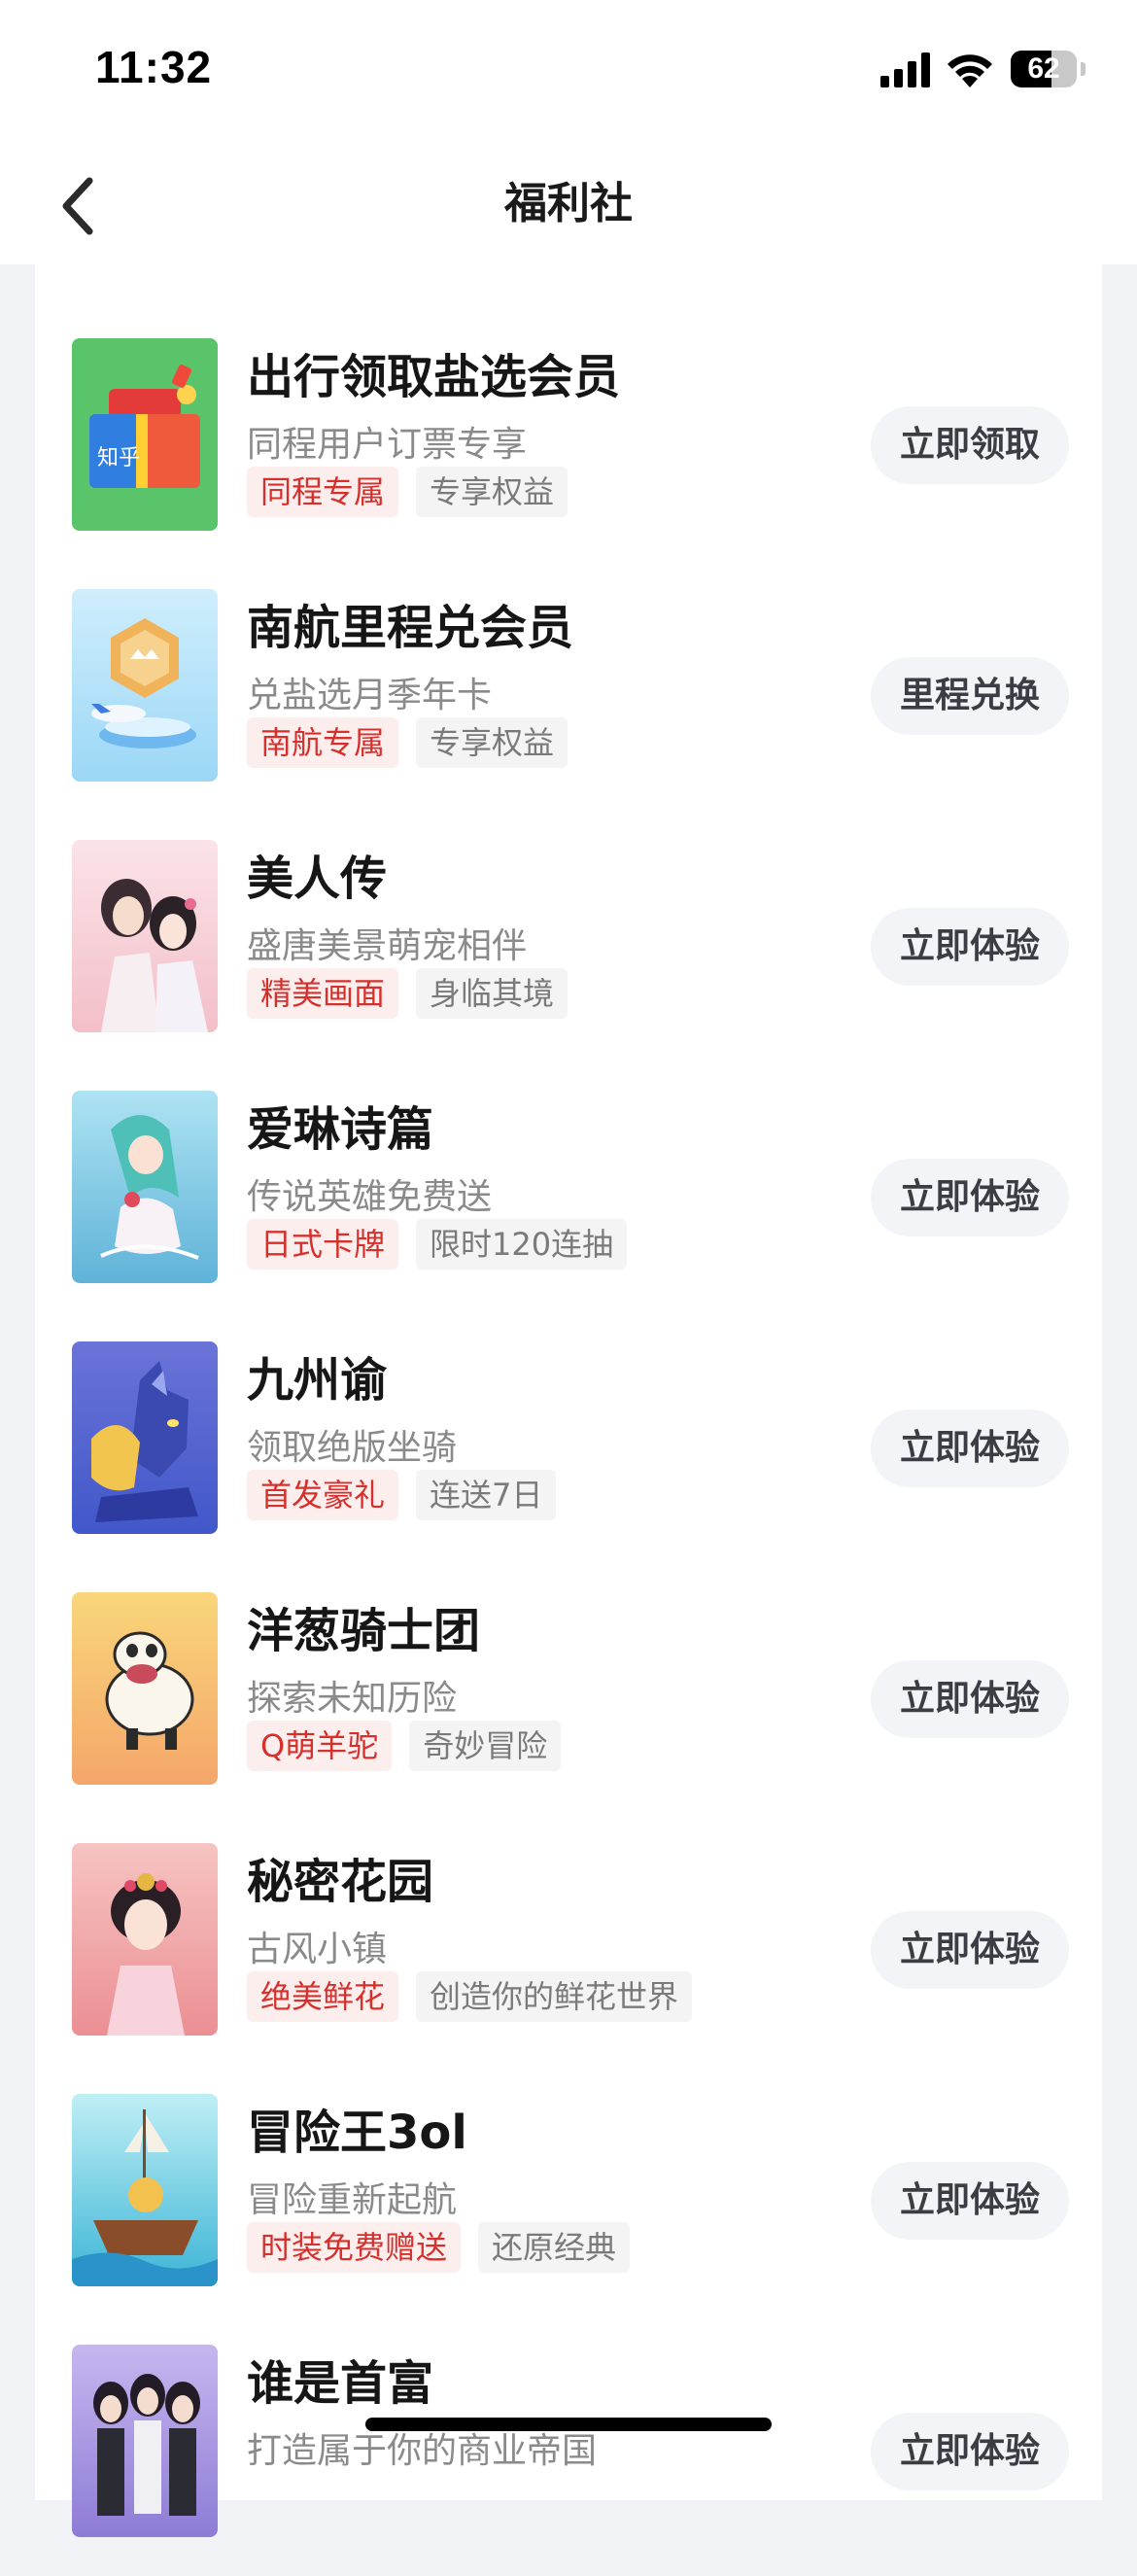 This screenshot has height=2576, width=1137. Describe the element at coordinates (387, 445) in the screenshot. I see `item-subtitle: 同程用户订票专享` at that location.